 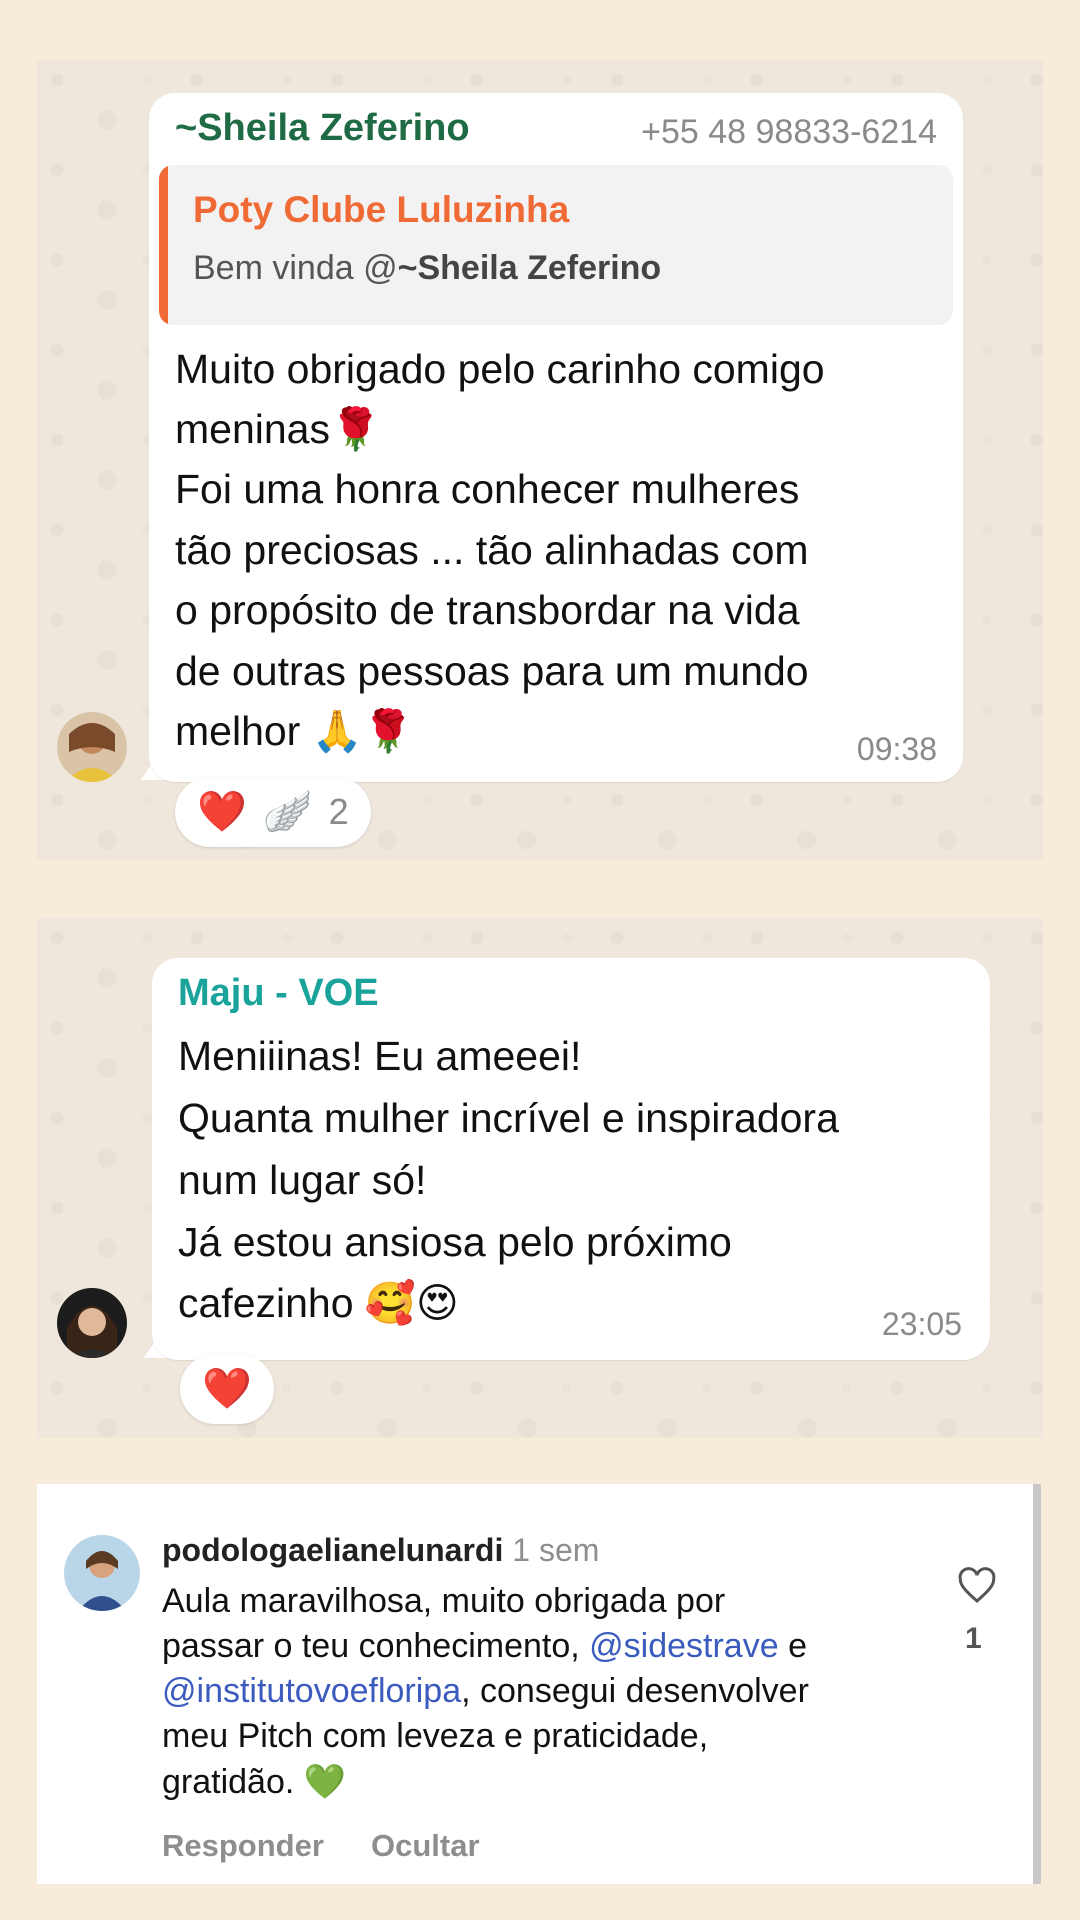 What do you see at coordinates (500, 369) in the screenshot?
I see `message-line: Muito obrigado pelo carinho comigo` at bounding box center [500, 369].